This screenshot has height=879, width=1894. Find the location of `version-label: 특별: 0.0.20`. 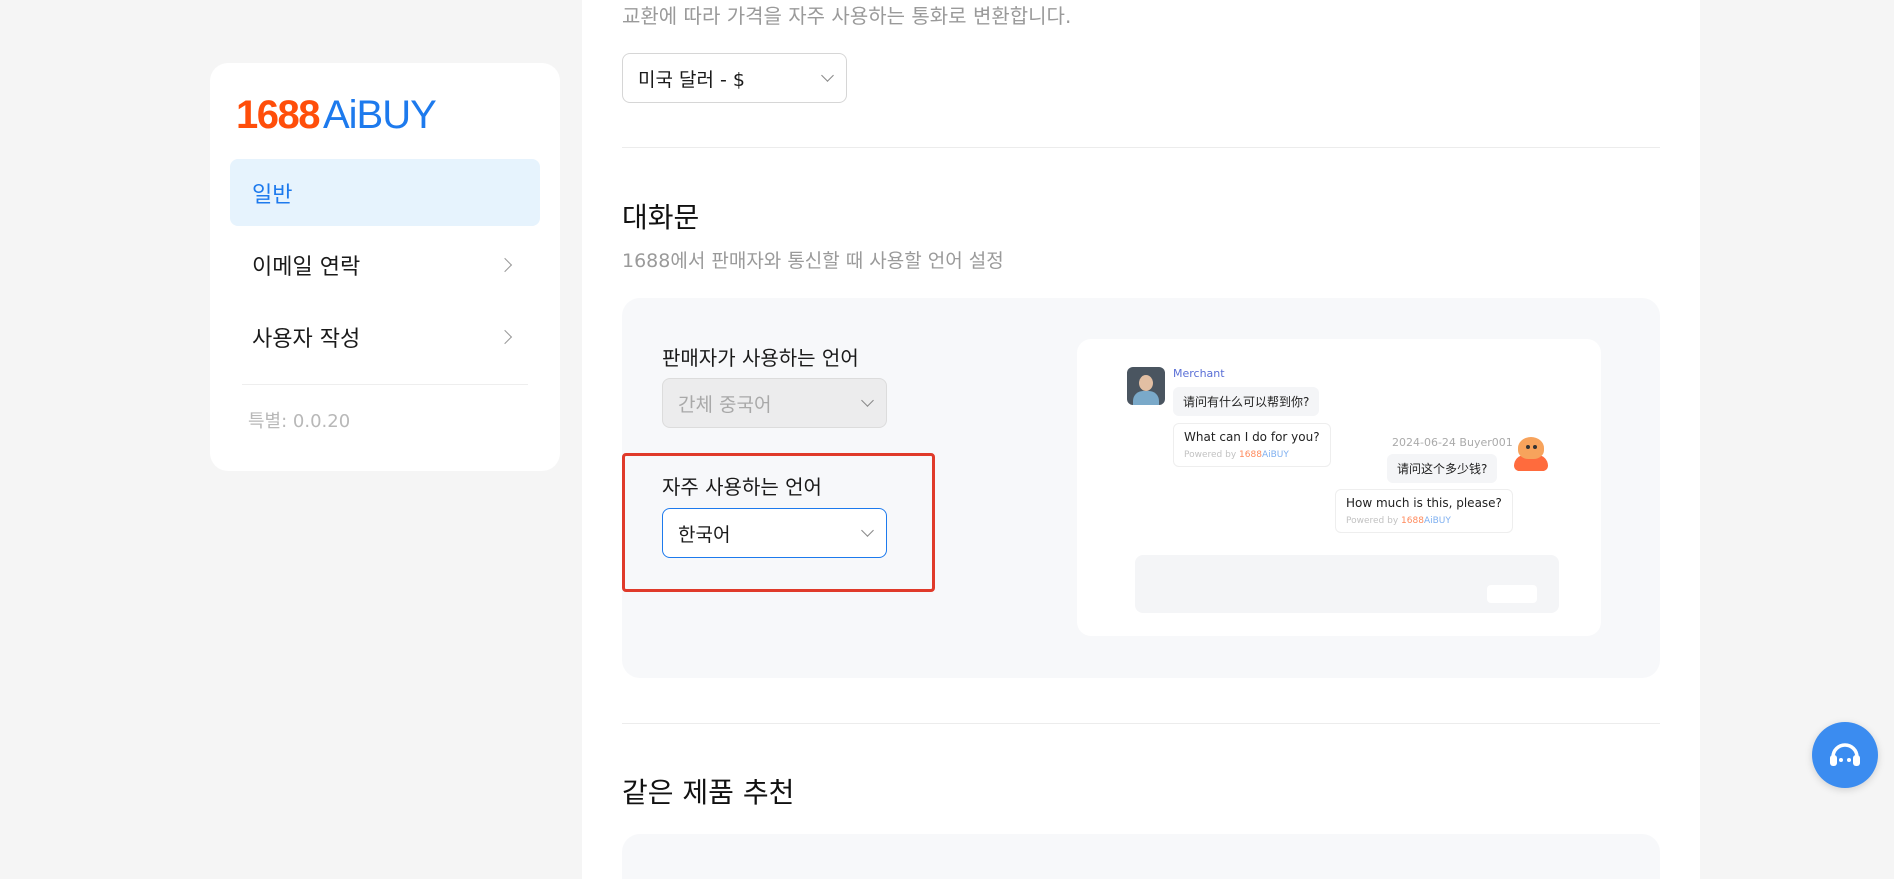

version-label: 특별: 0.0.20 is located at coordinates (299, 421).